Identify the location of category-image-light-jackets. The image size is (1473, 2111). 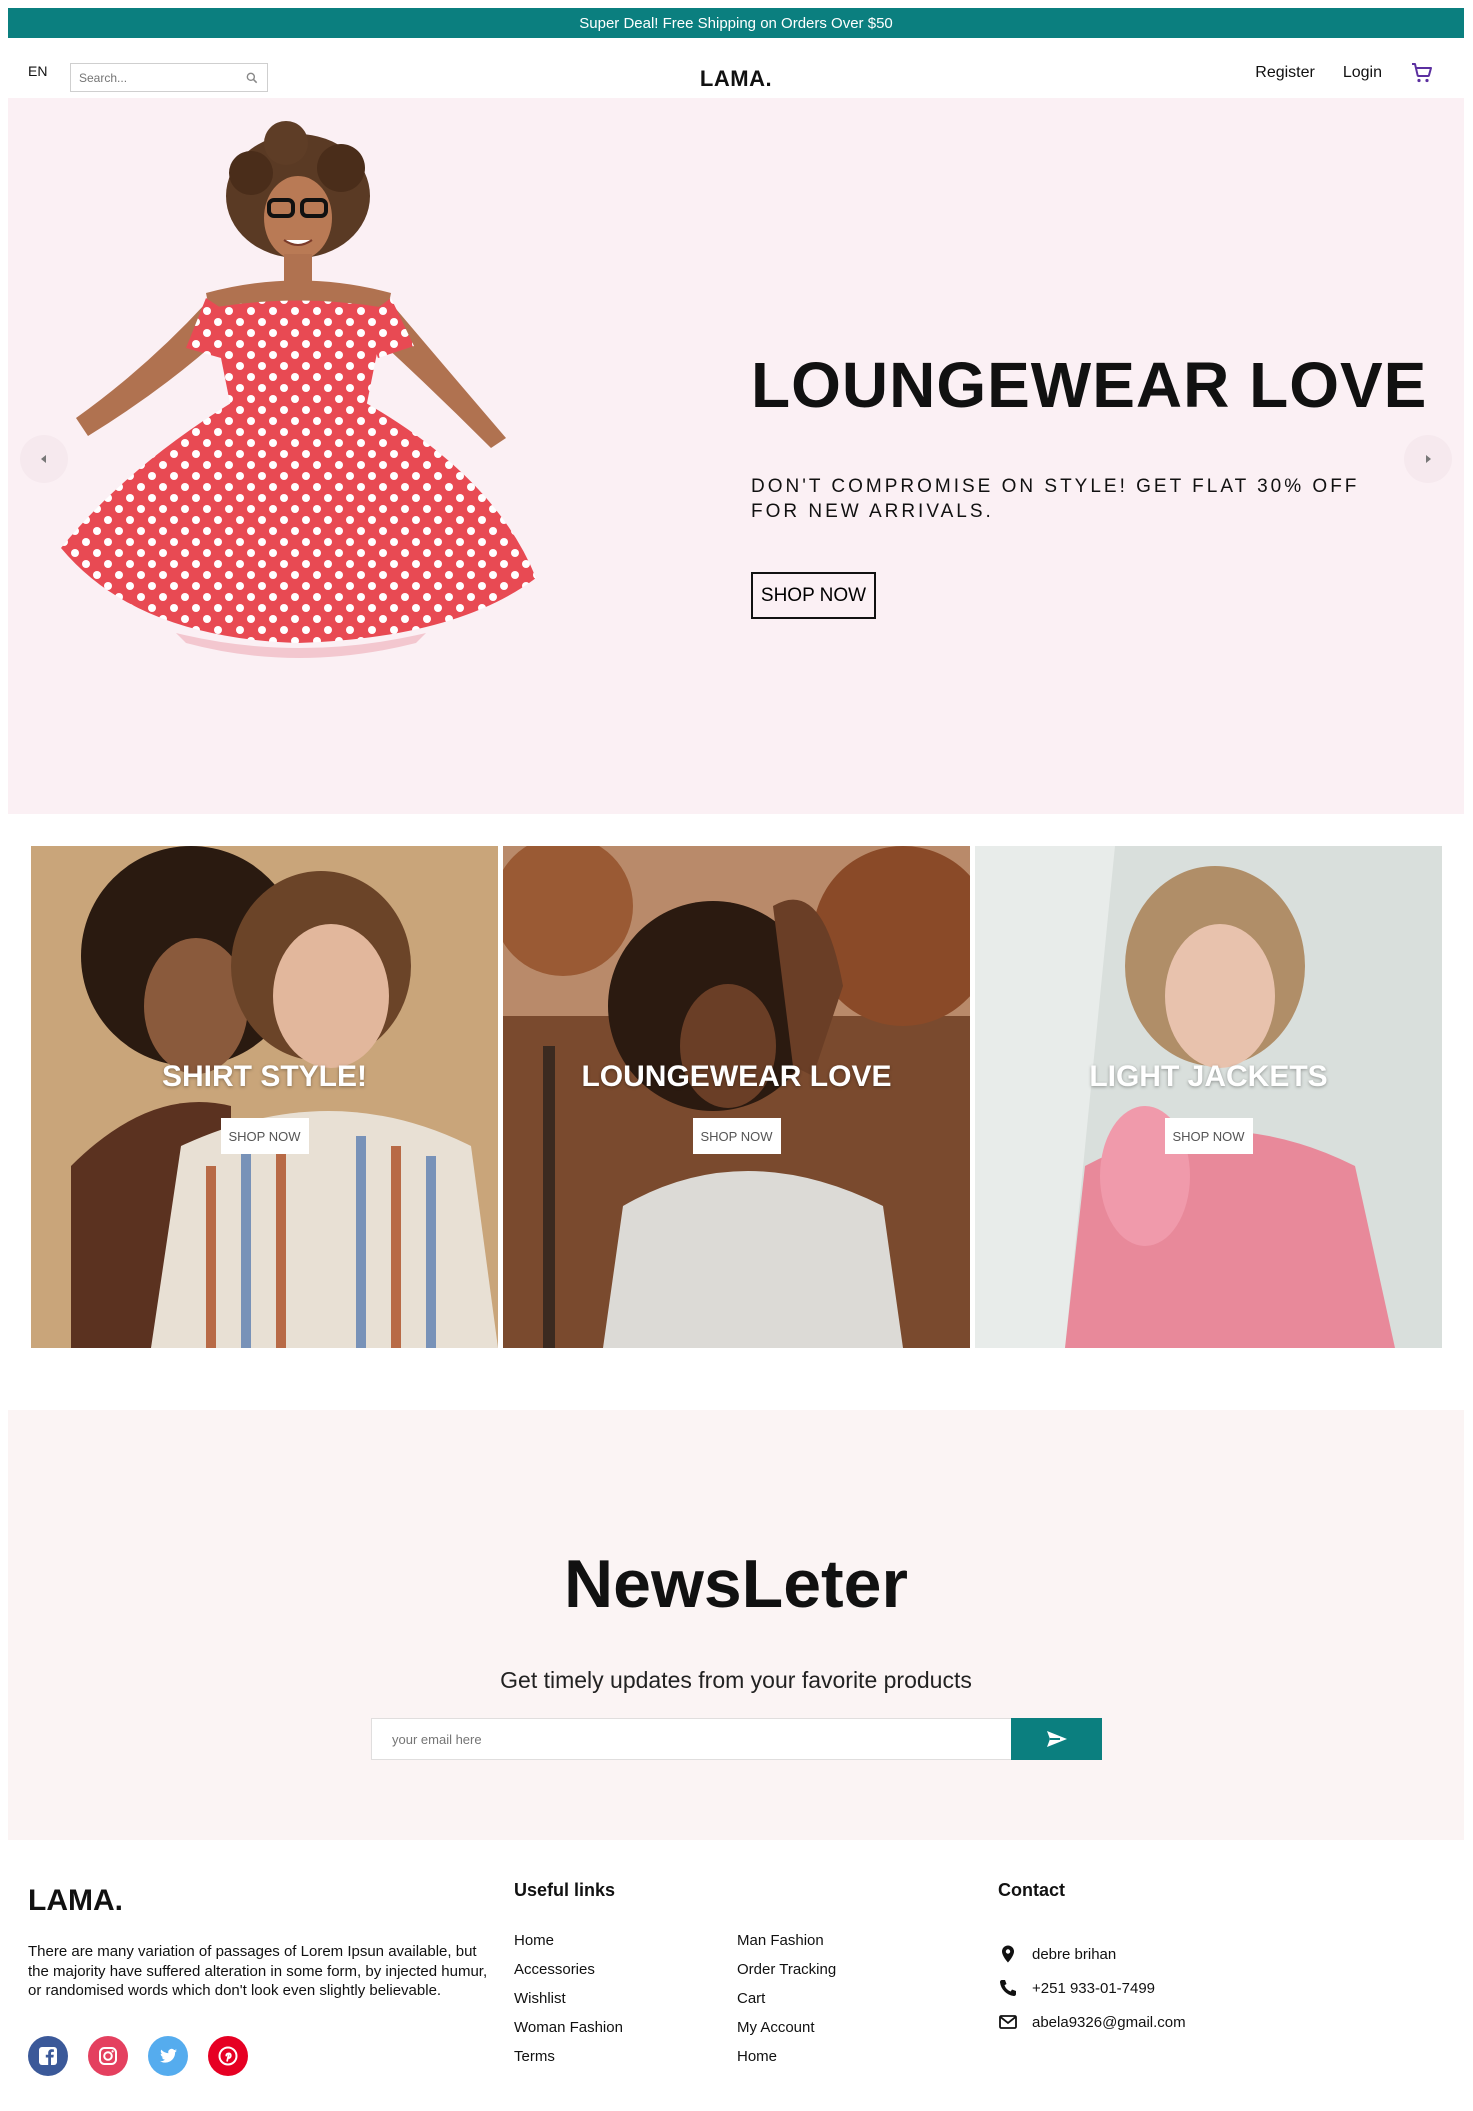
(1208, 1097).